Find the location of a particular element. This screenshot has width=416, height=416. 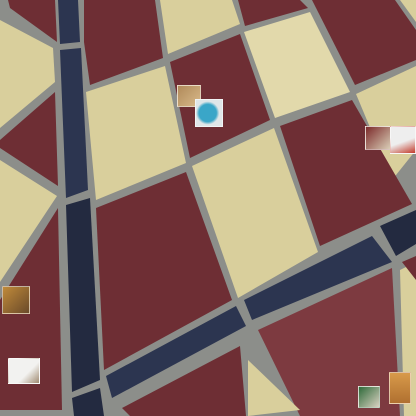

sticker-green-item is located at coordinates (369, 397).